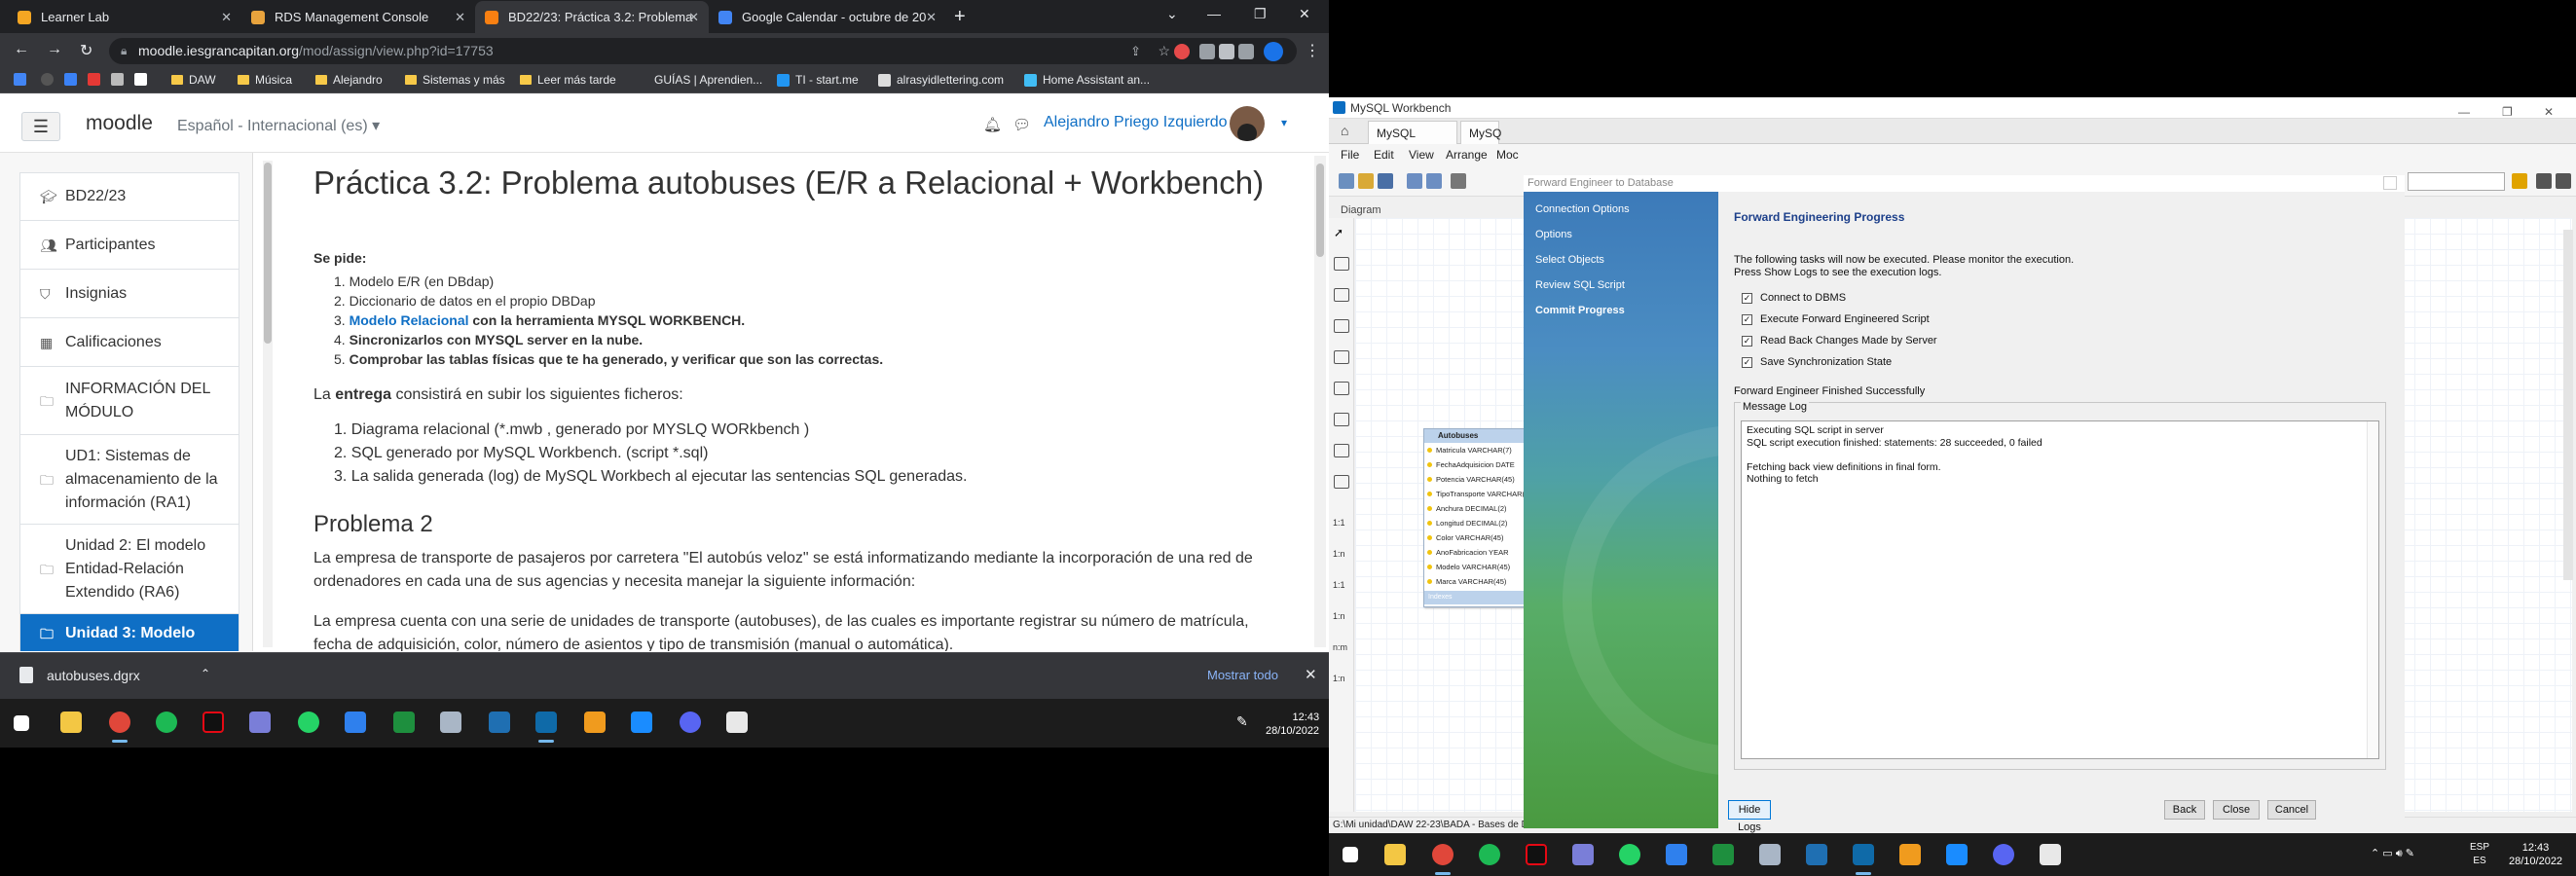 This screenshot has width=2576, height=876. Describe the element at coordinates (1284, 123) in the screenshot. I see `caret-down-icon: ▾` at that location.